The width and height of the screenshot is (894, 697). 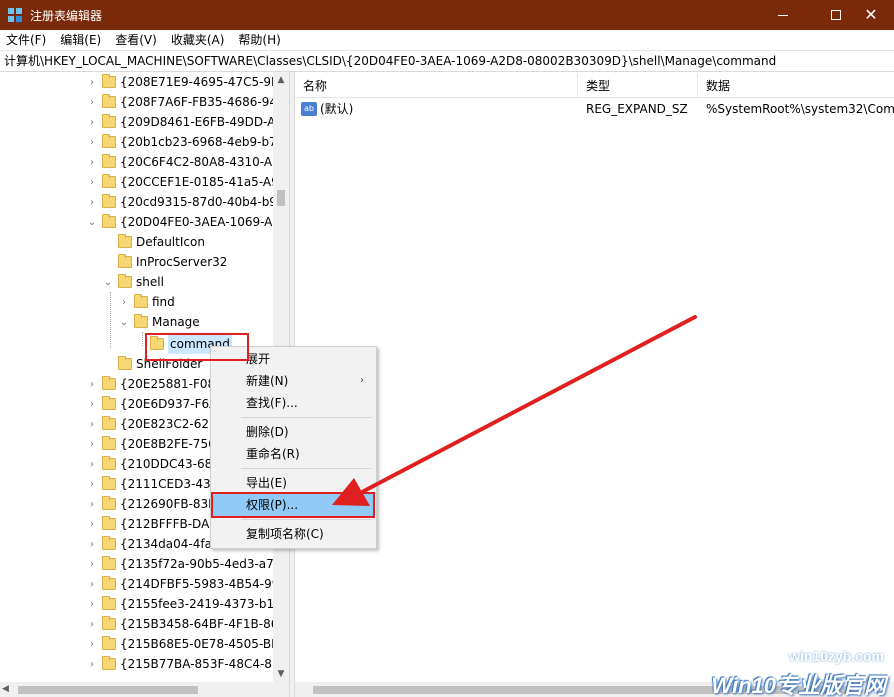 What do you see at coordinates (306, 417) in the screenshot?
I see `menu-separator` at bounding box center [306, 417].